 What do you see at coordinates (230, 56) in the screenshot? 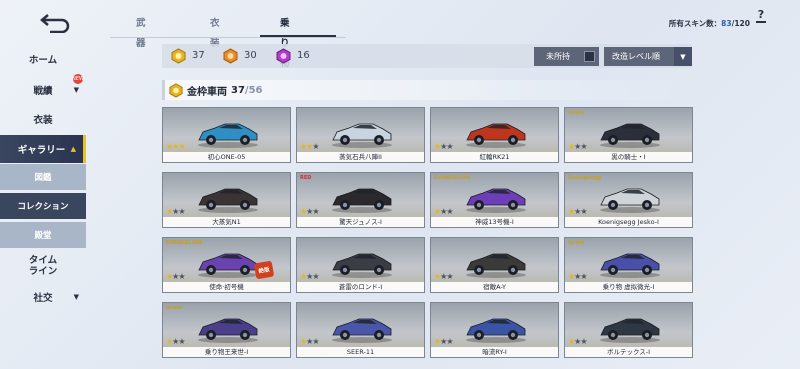
I see `orange-coin-icon` at bounding box center [230, 56].